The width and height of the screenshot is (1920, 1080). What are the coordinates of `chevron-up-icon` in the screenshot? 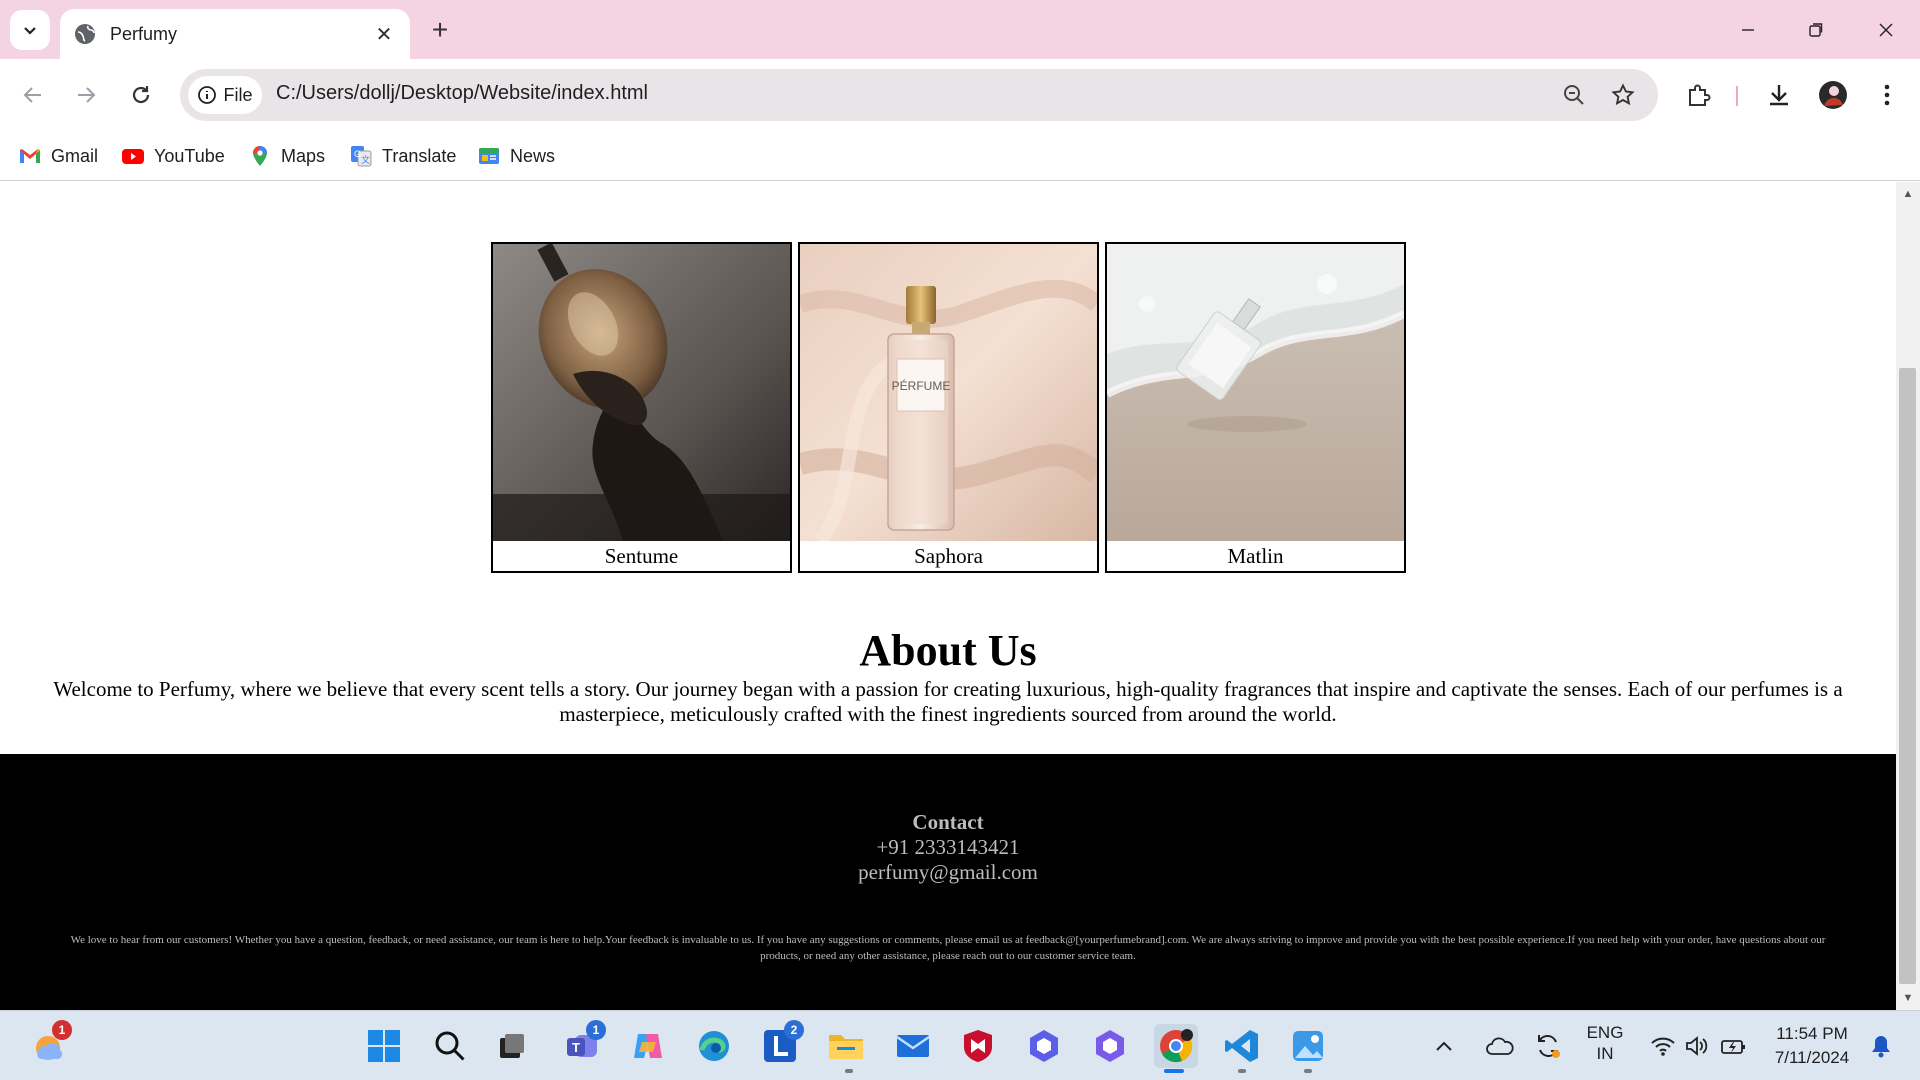 It's located at (1444, 1046).